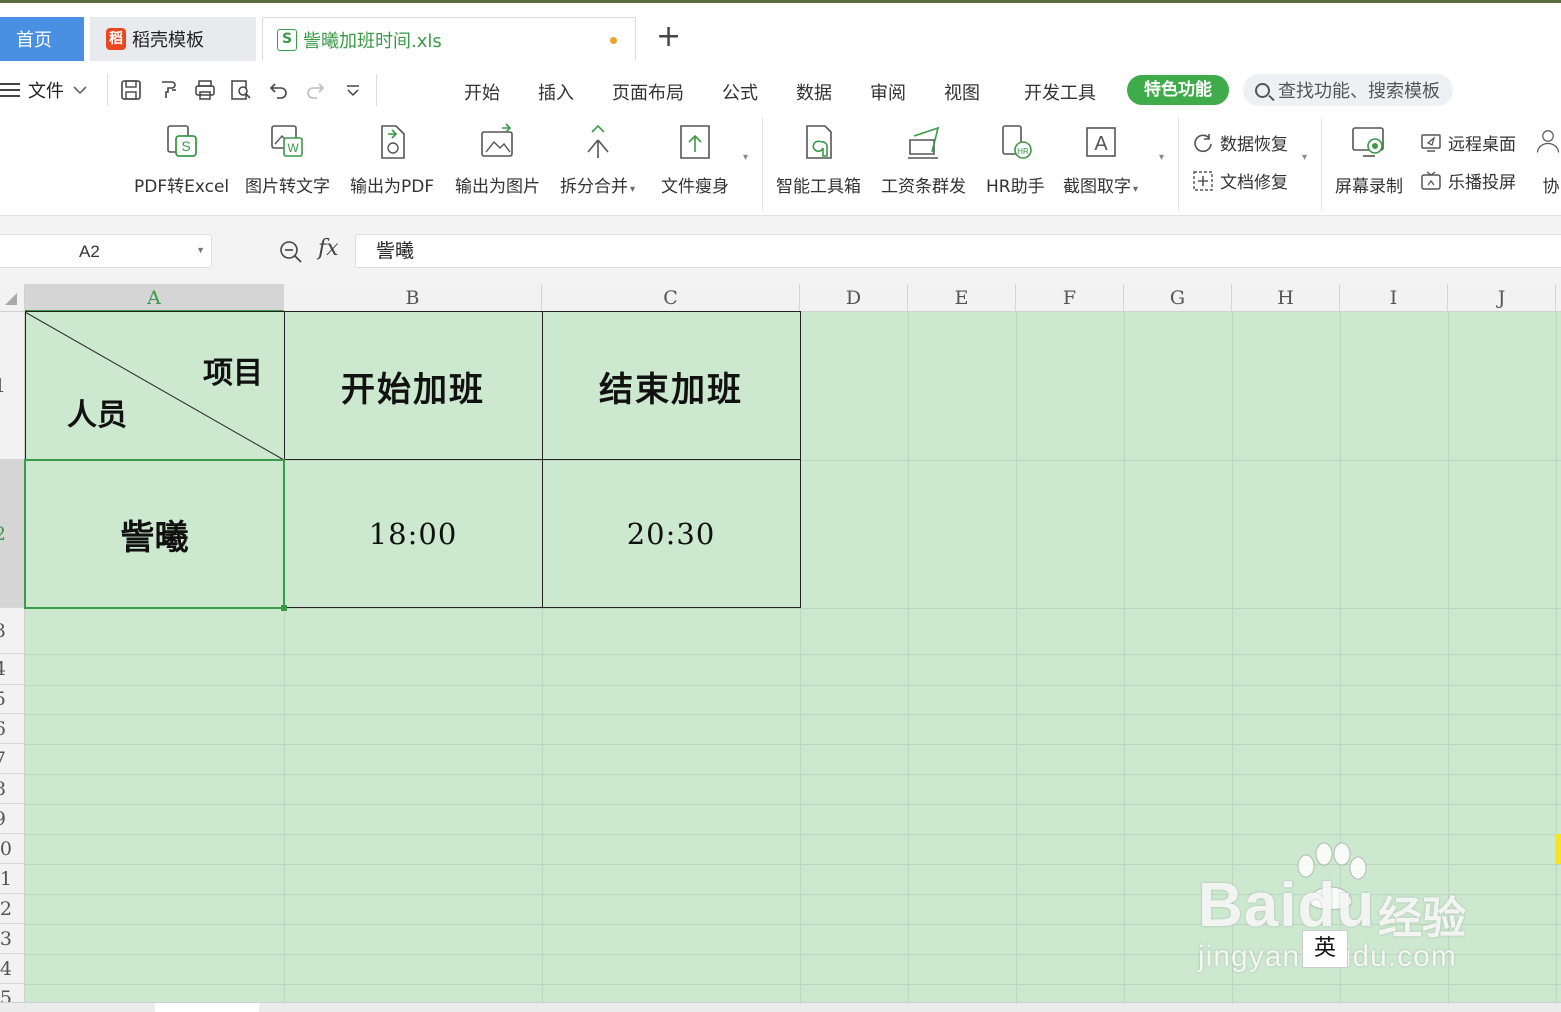 Image resolution: width=1561 pixels, height=1012 pixels. What do you see at coordinates (97, 415) in the screenshot?
I see `diag-label-person: 人员` at bounding box center [97, 415].